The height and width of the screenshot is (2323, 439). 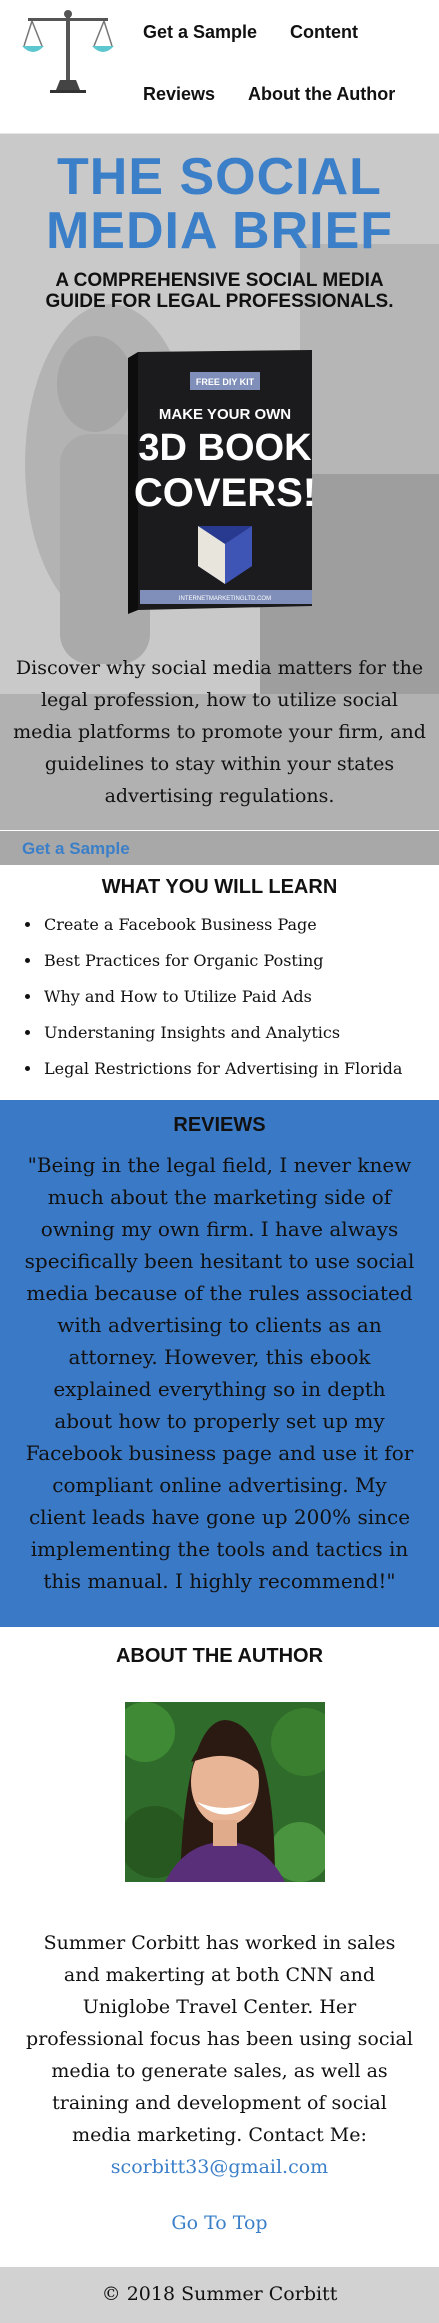 I want to click on list-item: Understaning Insights and Analytics, so click(x=240, y=1033).